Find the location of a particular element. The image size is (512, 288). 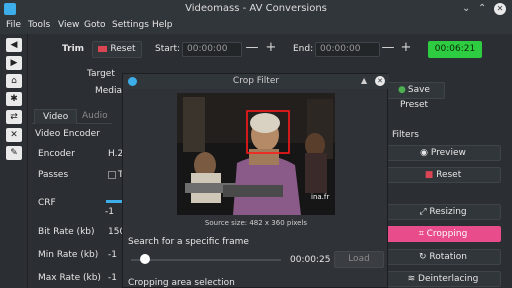

end-time-field: 00:00:00 is located at coordinates (347, 49).